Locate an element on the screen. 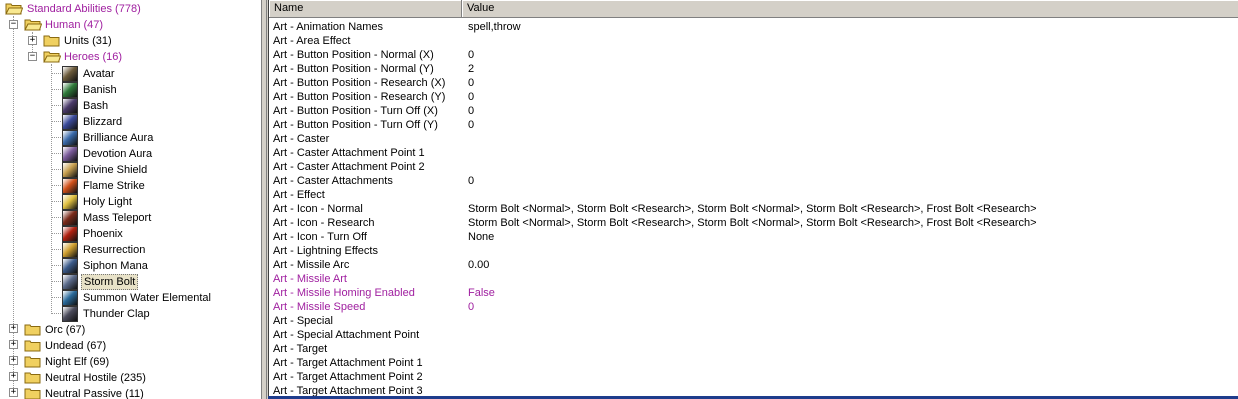 This screenshot has height=399, width=1238. property-row: Art - Caster Attachments 0 is located at coordinates (753, 181).